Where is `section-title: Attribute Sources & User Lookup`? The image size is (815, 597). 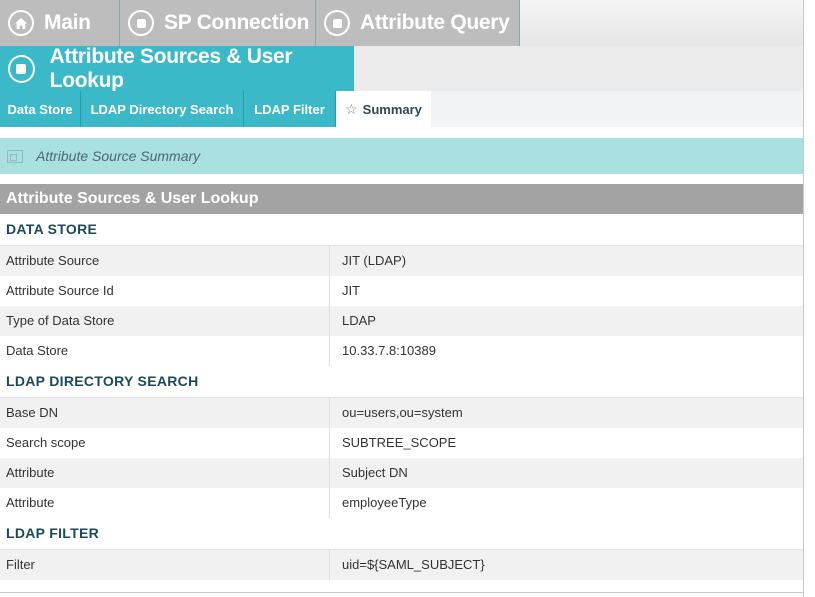 section-title: Attribute Sources & User Lookup is located at coordinates (132, 198).